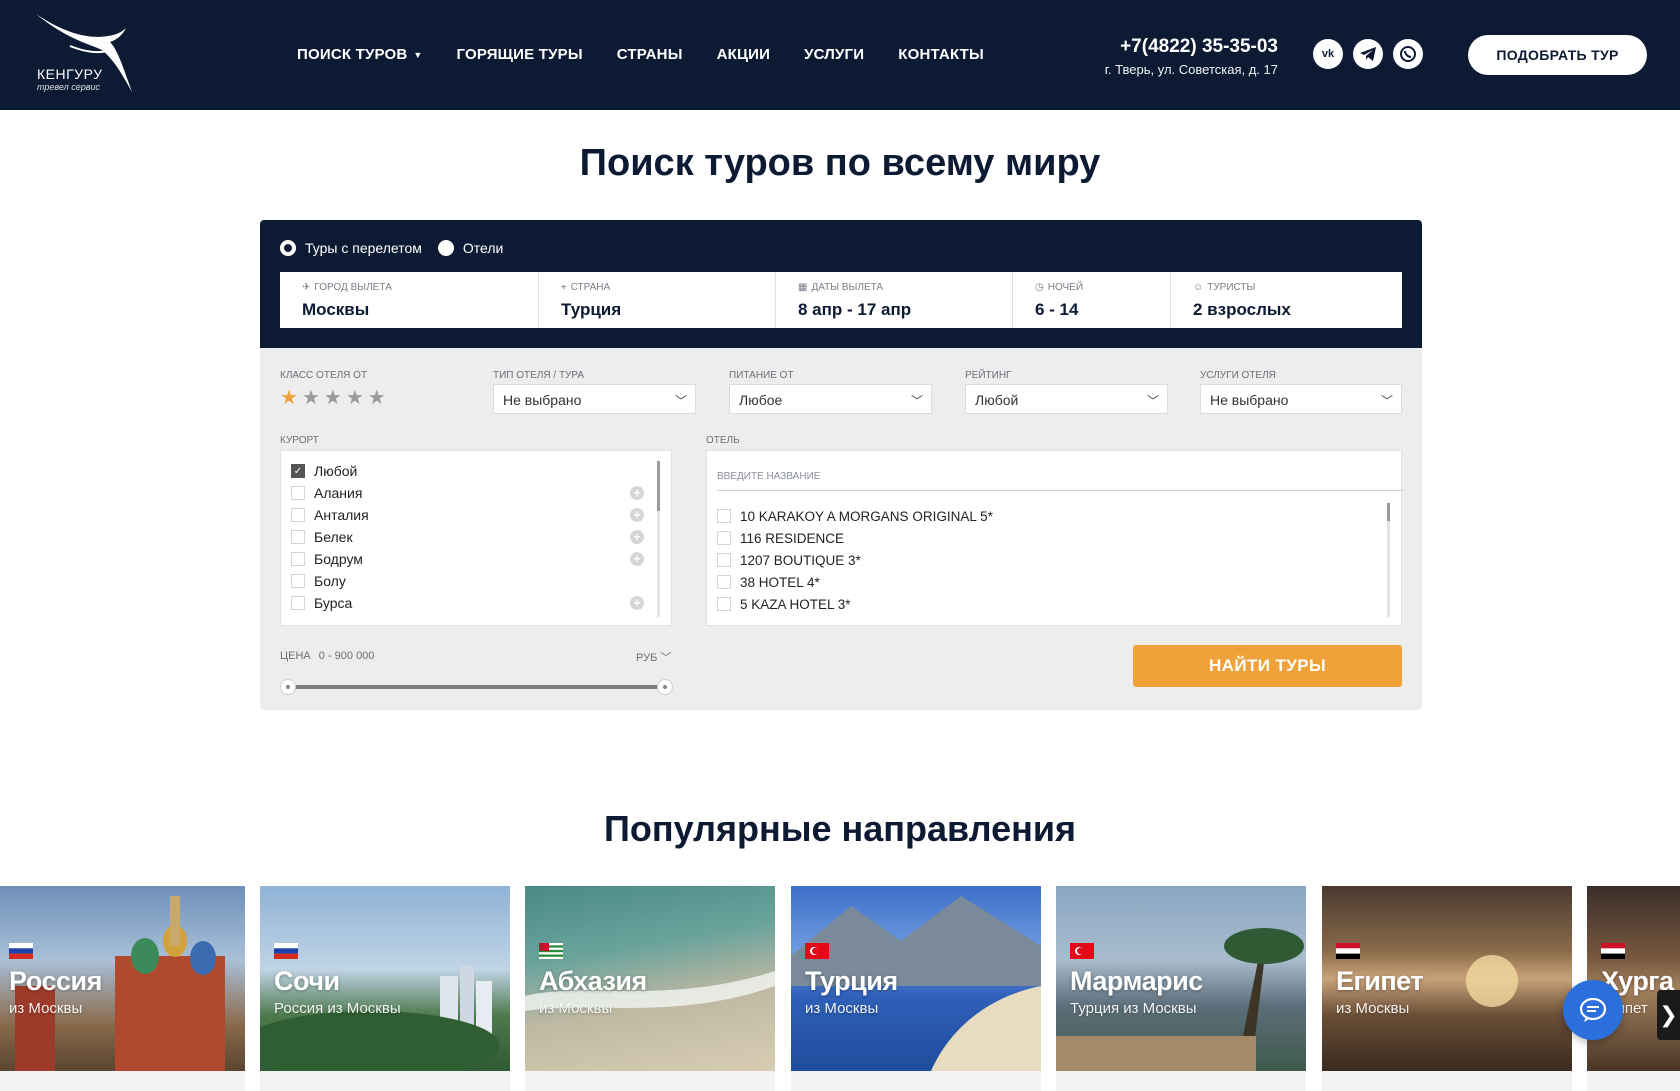 The image size is (1680, 1091). Describe the element at coordinates (1191, 47) in the screenshot. I see `phone-number: +7(4822) 35-35-03` at that location.